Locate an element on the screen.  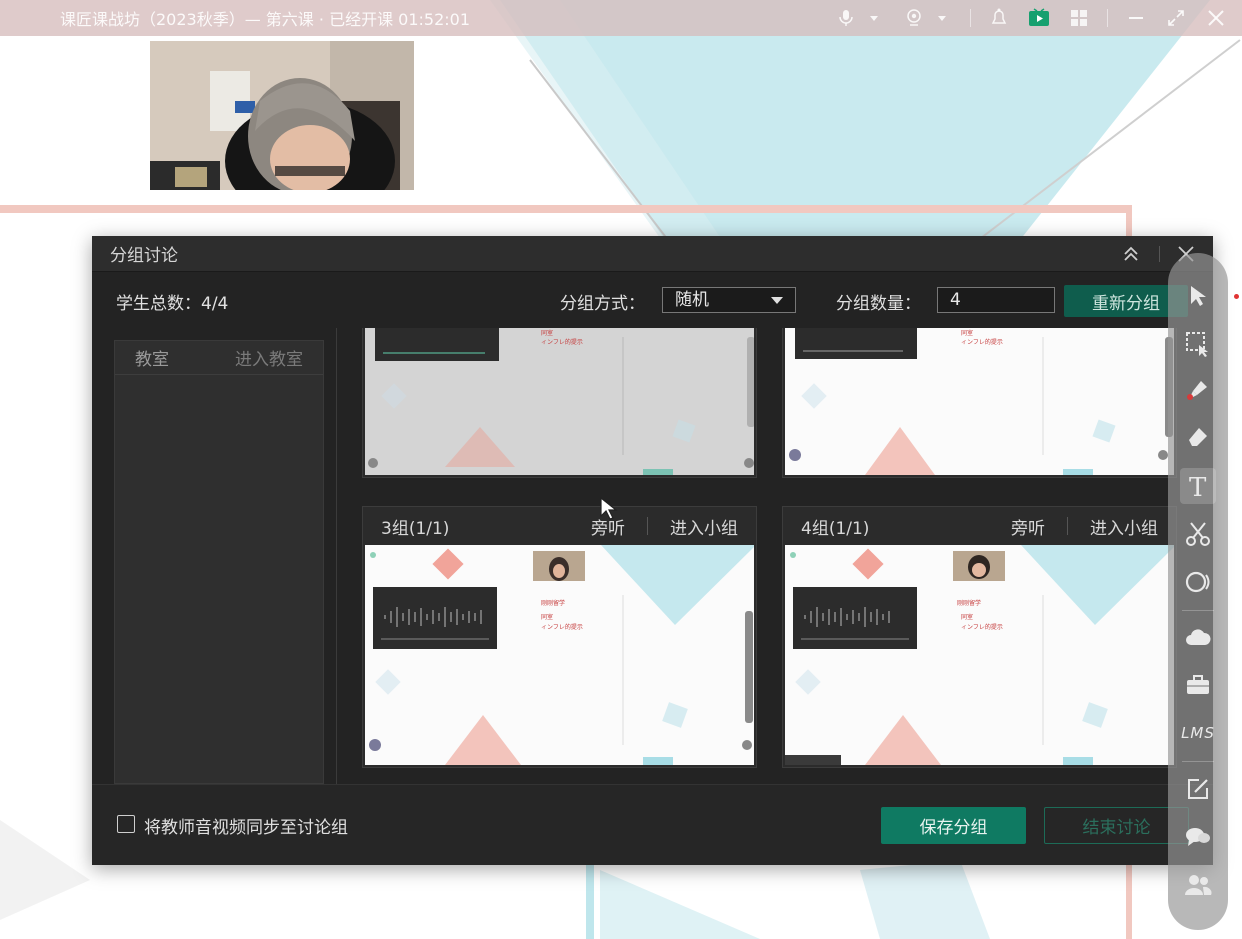
column-divider is located at coordinates (336, 556).